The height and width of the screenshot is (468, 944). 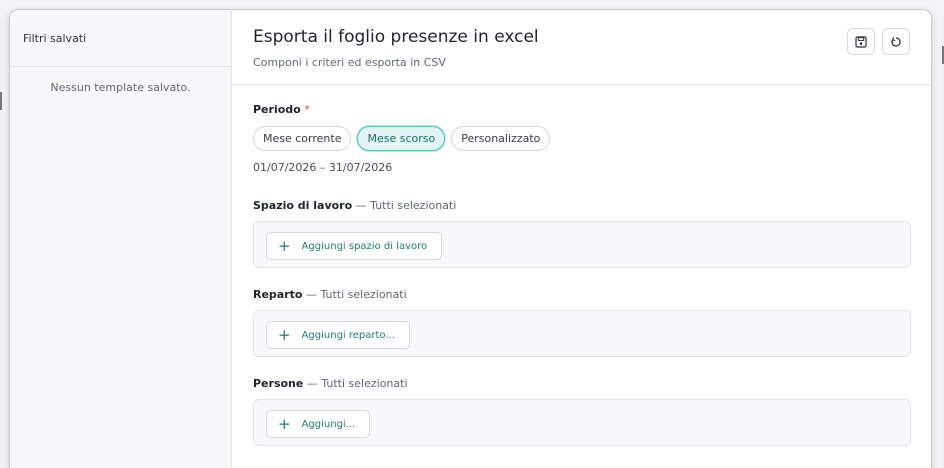 I want to click on page-subtitle: Componi i criteri ed esporta in CSV, so click(x=349, y=62).